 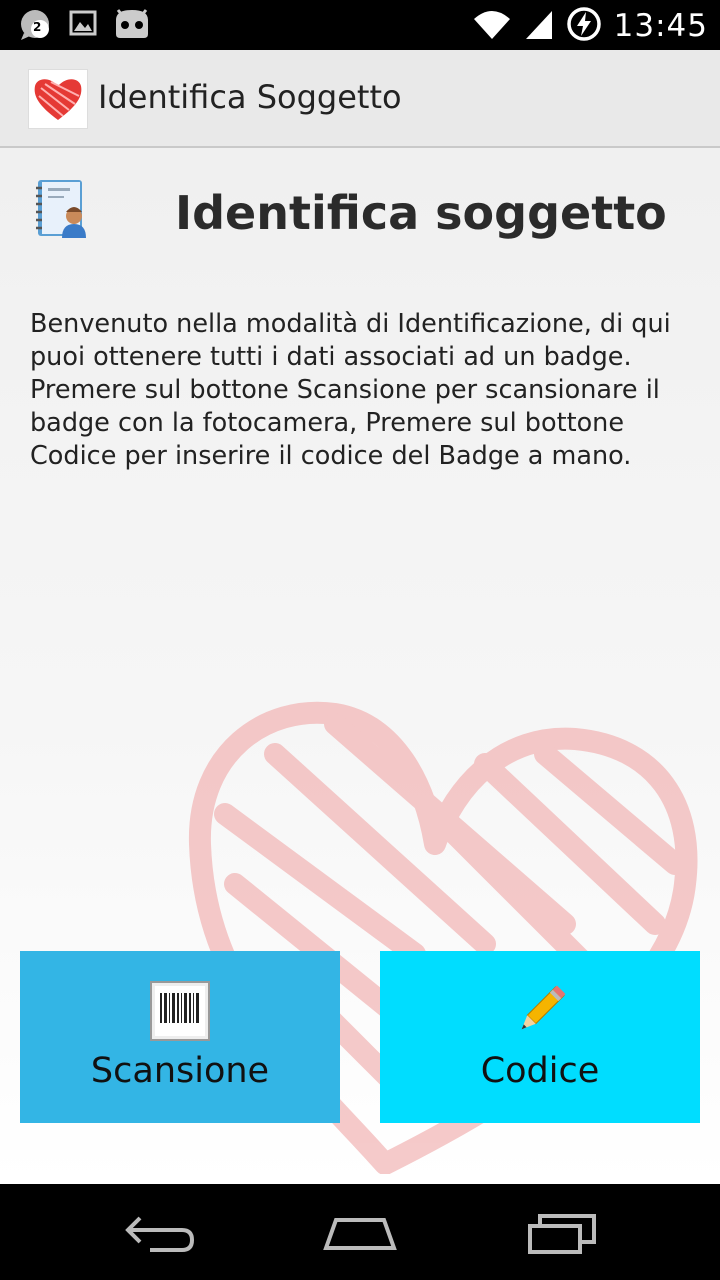 I want to click on heart-app-icon, so click(x=58, y=99).